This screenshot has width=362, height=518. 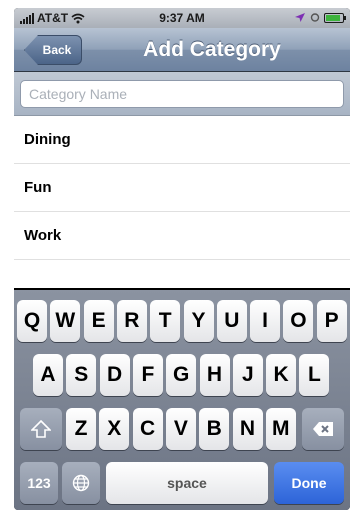 I want to click on keyboard-row-4: 123 space Done, so click(x=182, y=483).